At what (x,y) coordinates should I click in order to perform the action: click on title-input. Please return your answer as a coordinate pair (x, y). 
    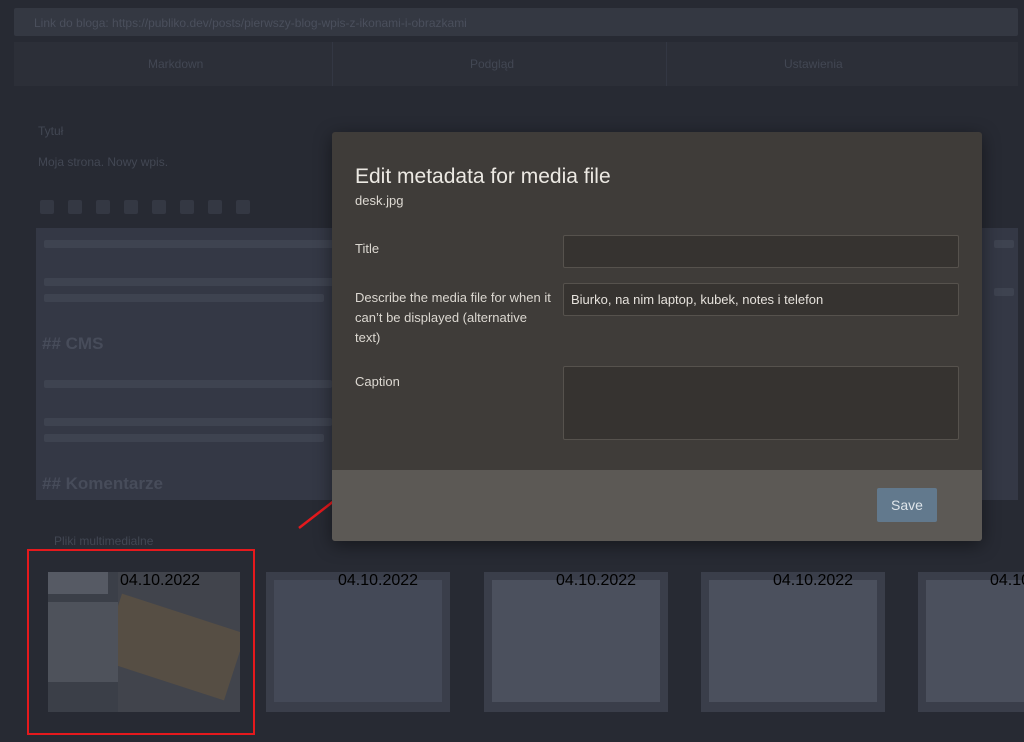
    Looking at the image, I should click on (761, 251).